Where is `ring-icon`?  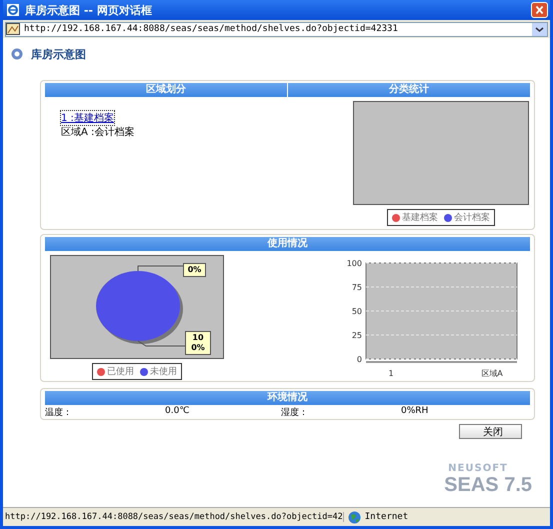 ring-icon is located at coordinates (17, 54).